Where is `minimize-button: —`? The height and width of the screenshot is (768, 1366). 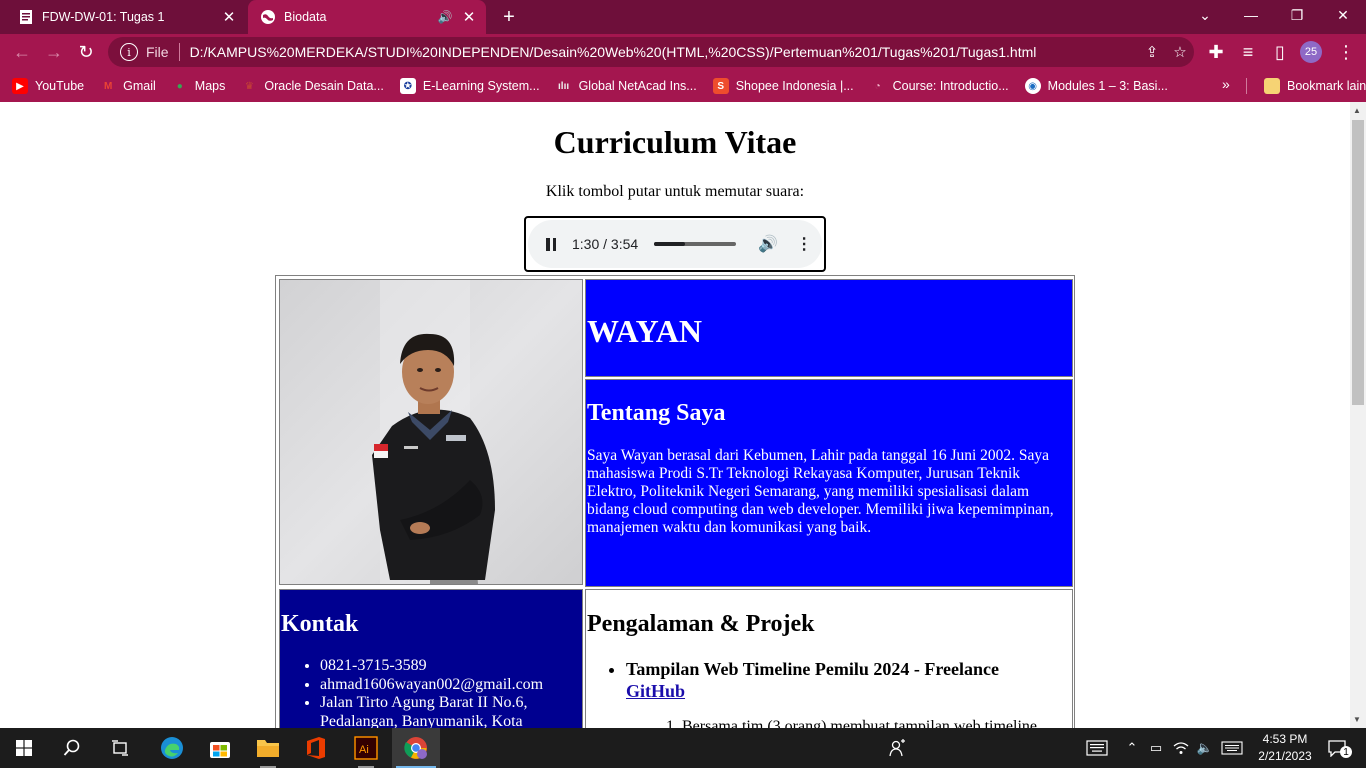 minimize-button: — is located at coordinates (1251, 15).